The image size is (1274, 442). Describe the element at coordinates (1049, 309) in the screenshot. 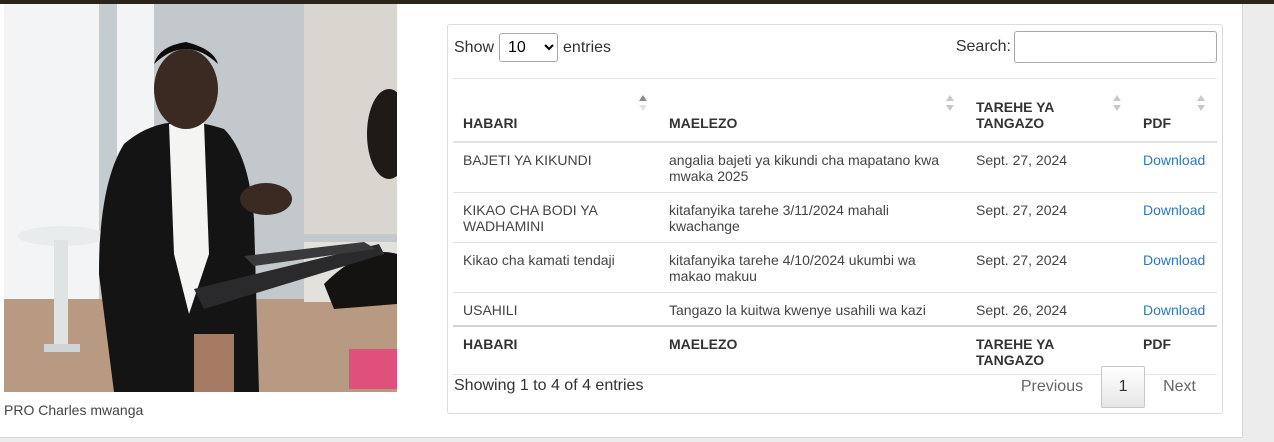

I see `cell-tarehe: Sept. 26, 2024` at that location.